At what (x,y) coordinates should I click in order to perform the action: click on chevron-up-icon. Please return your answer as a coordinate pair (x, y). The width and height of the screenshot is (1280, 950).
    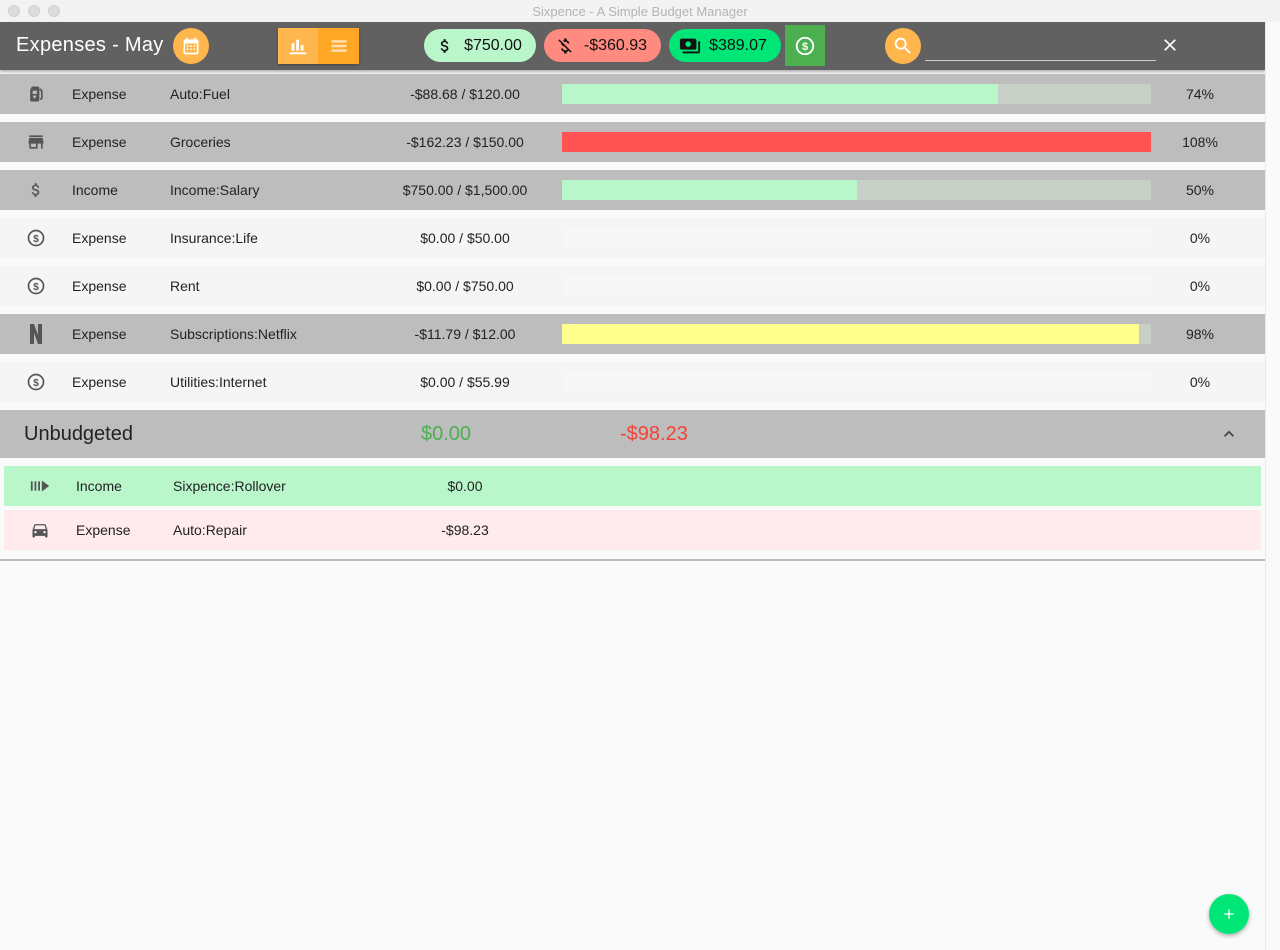
    Looking at the image, I should click on (1229, 433).